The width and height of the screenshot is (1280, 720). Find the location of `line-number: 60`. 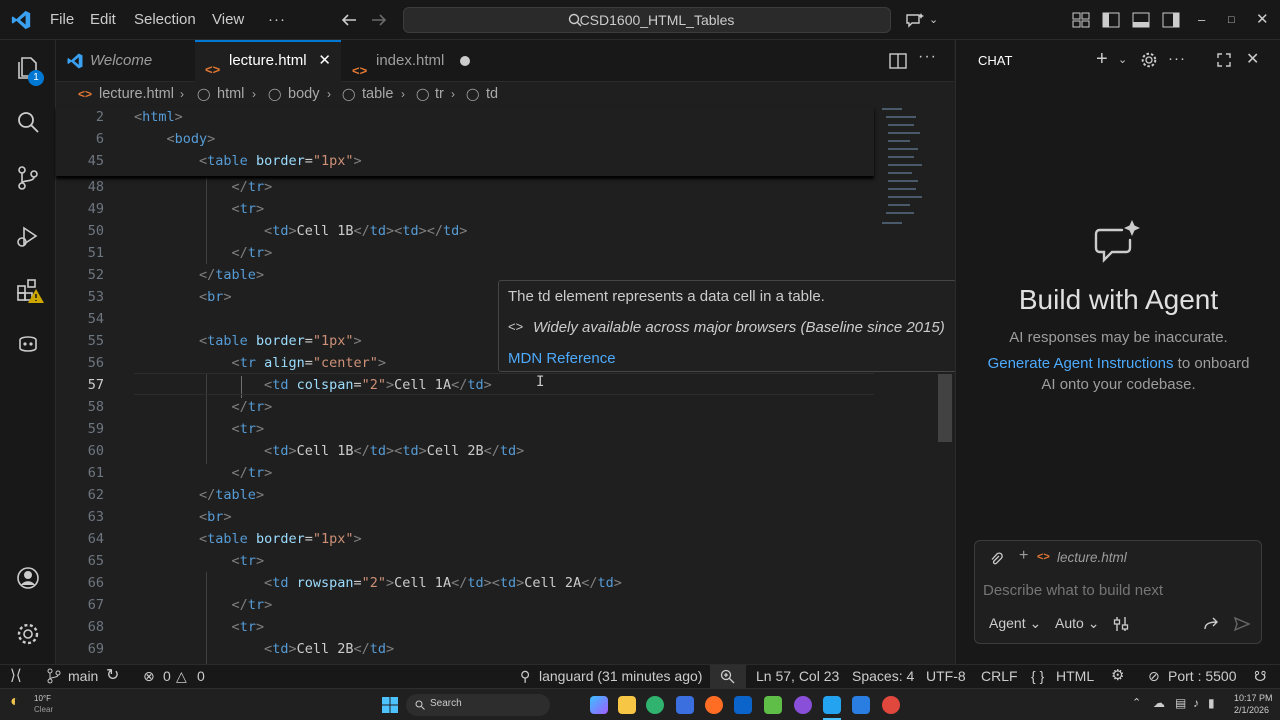

line-number: 60 is located at coordinates (80, 451).